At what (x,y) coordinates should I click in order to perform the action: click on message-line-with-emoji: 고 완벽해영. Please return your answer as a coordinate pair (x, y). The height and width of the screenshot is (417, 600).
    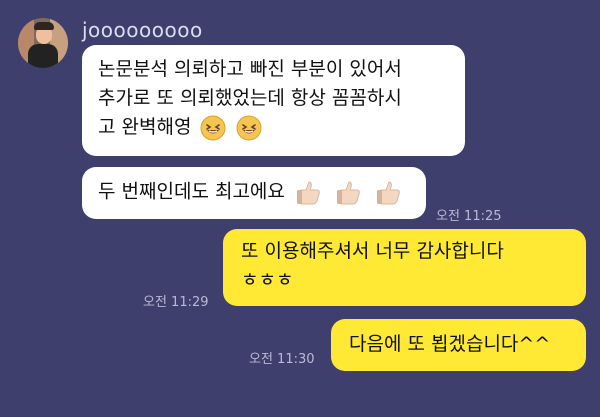
    Looking at the image, I should click on (273, 127).